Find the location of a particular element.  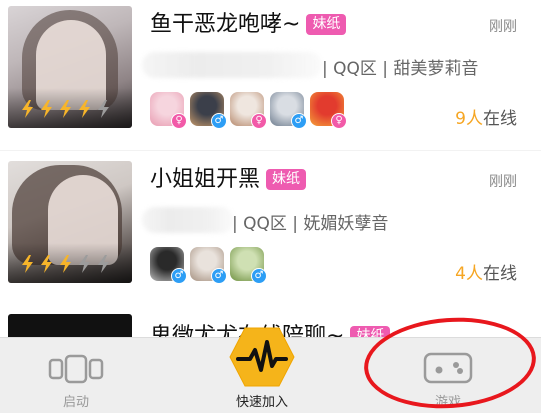

member-avatars: ♂ ♂ ♂ is located at coordinates (208, 265).